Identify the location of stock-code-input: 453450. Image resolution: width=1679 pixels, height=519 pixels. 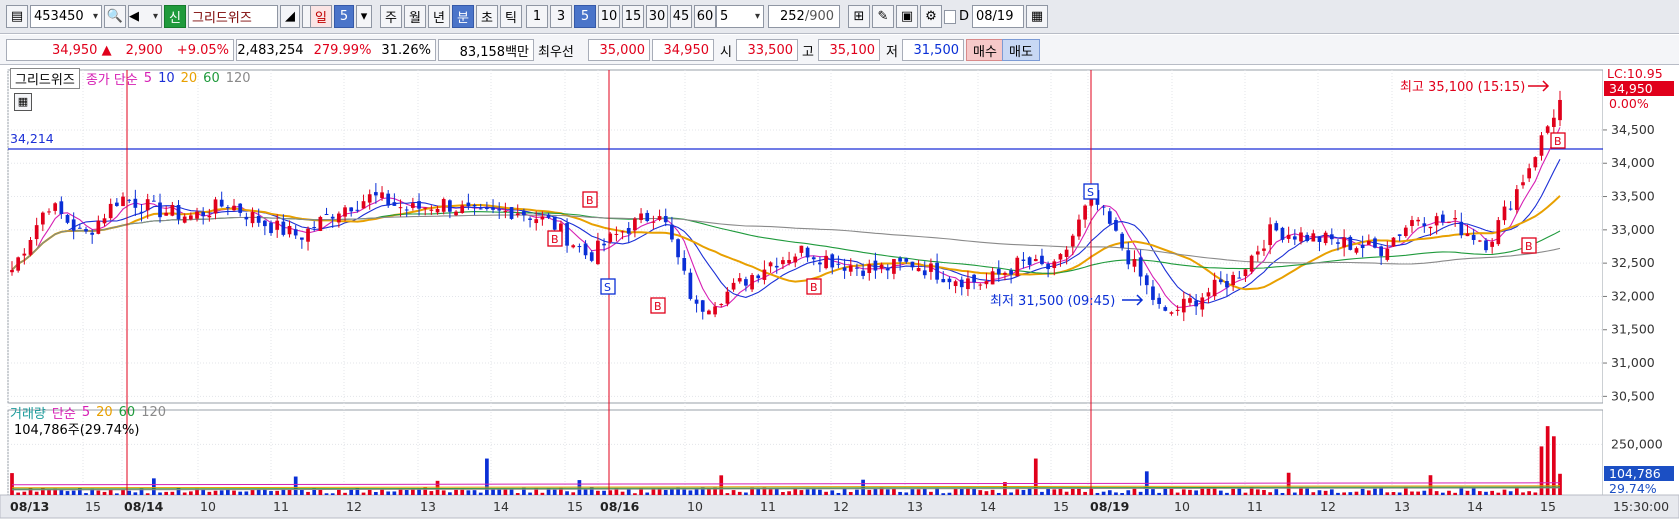
(66, 16).